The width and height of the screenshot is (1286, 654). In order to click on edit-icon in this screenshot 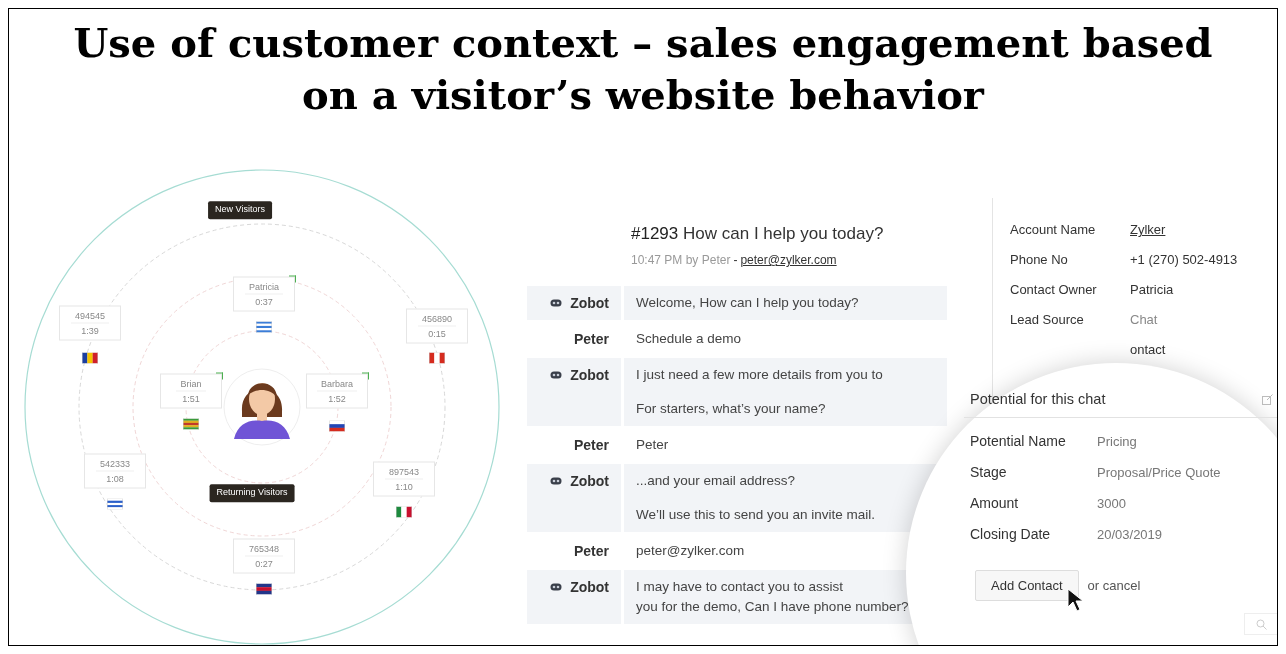, I will do `click(1267, 400)`.